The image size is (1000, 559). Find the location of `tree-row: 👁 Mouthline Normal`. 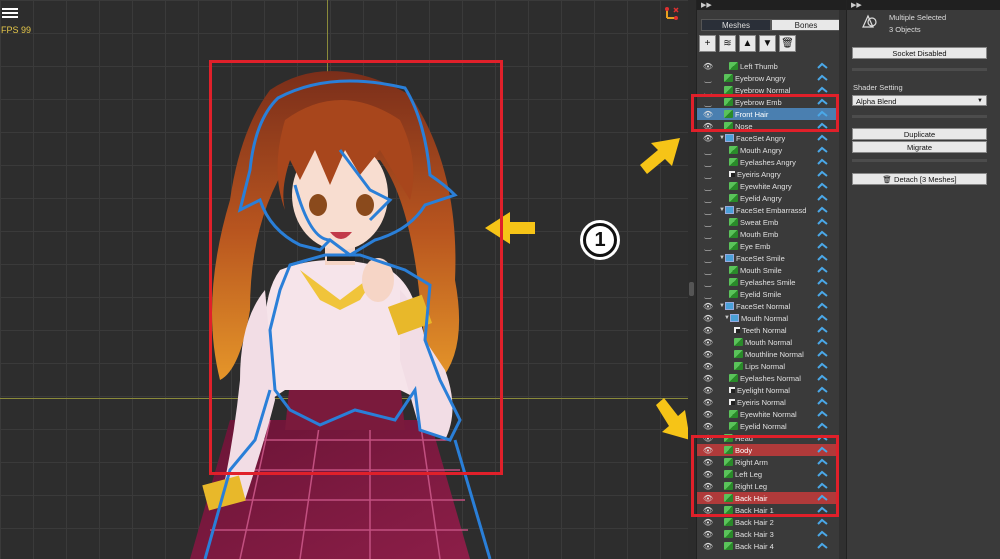

tree-row: 👁 Mouthline Normal is located at coordinates (767, 354).